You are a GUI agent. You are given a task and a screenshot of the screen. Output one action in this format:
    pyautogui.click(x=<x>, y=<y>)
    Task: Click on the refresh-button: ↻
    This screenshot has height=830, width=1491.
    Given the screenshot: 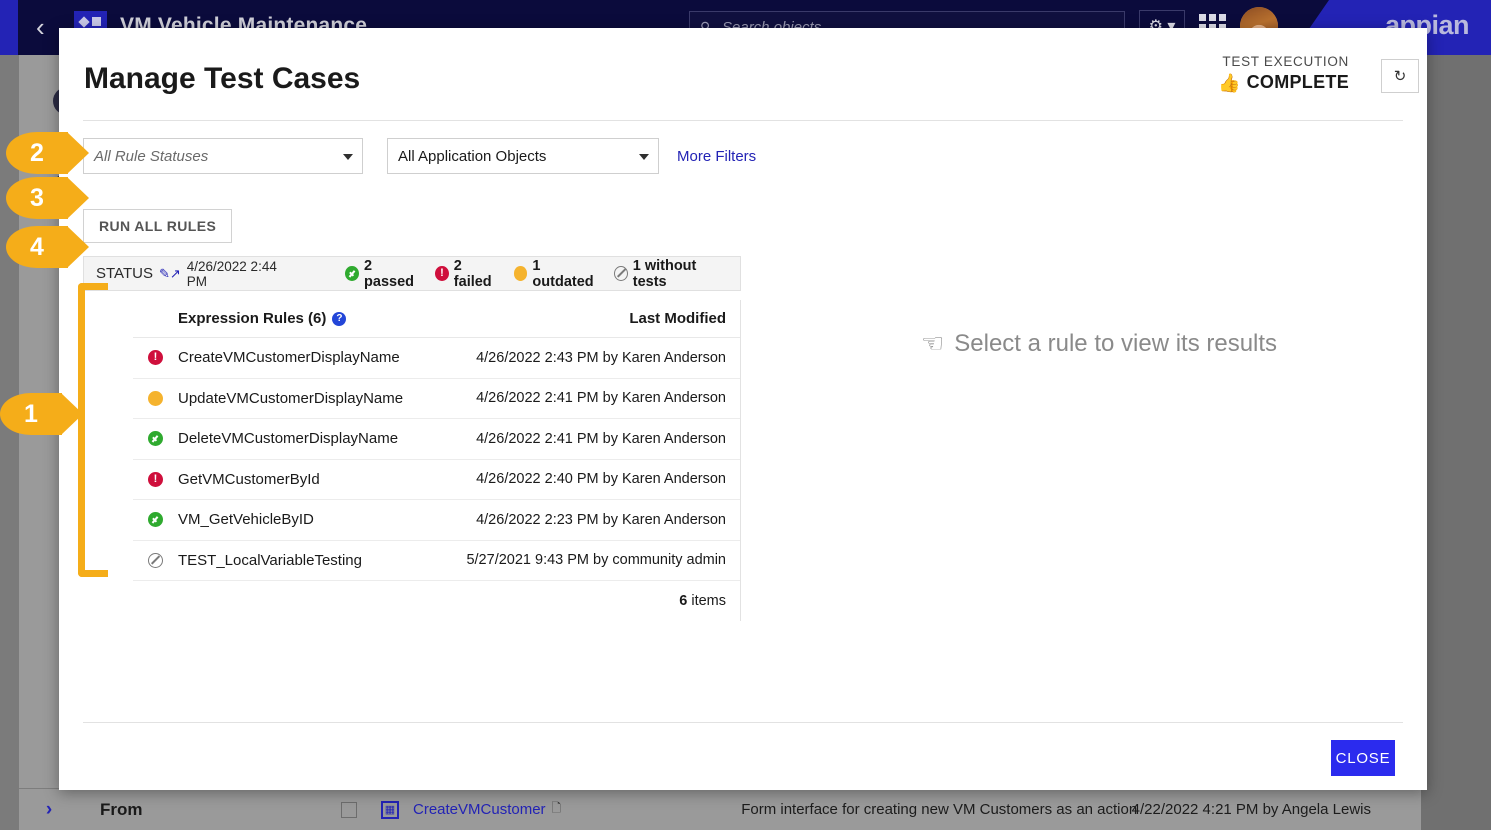 What is the action you would take?
    pyautogui.click(x=1400, y=76)
    